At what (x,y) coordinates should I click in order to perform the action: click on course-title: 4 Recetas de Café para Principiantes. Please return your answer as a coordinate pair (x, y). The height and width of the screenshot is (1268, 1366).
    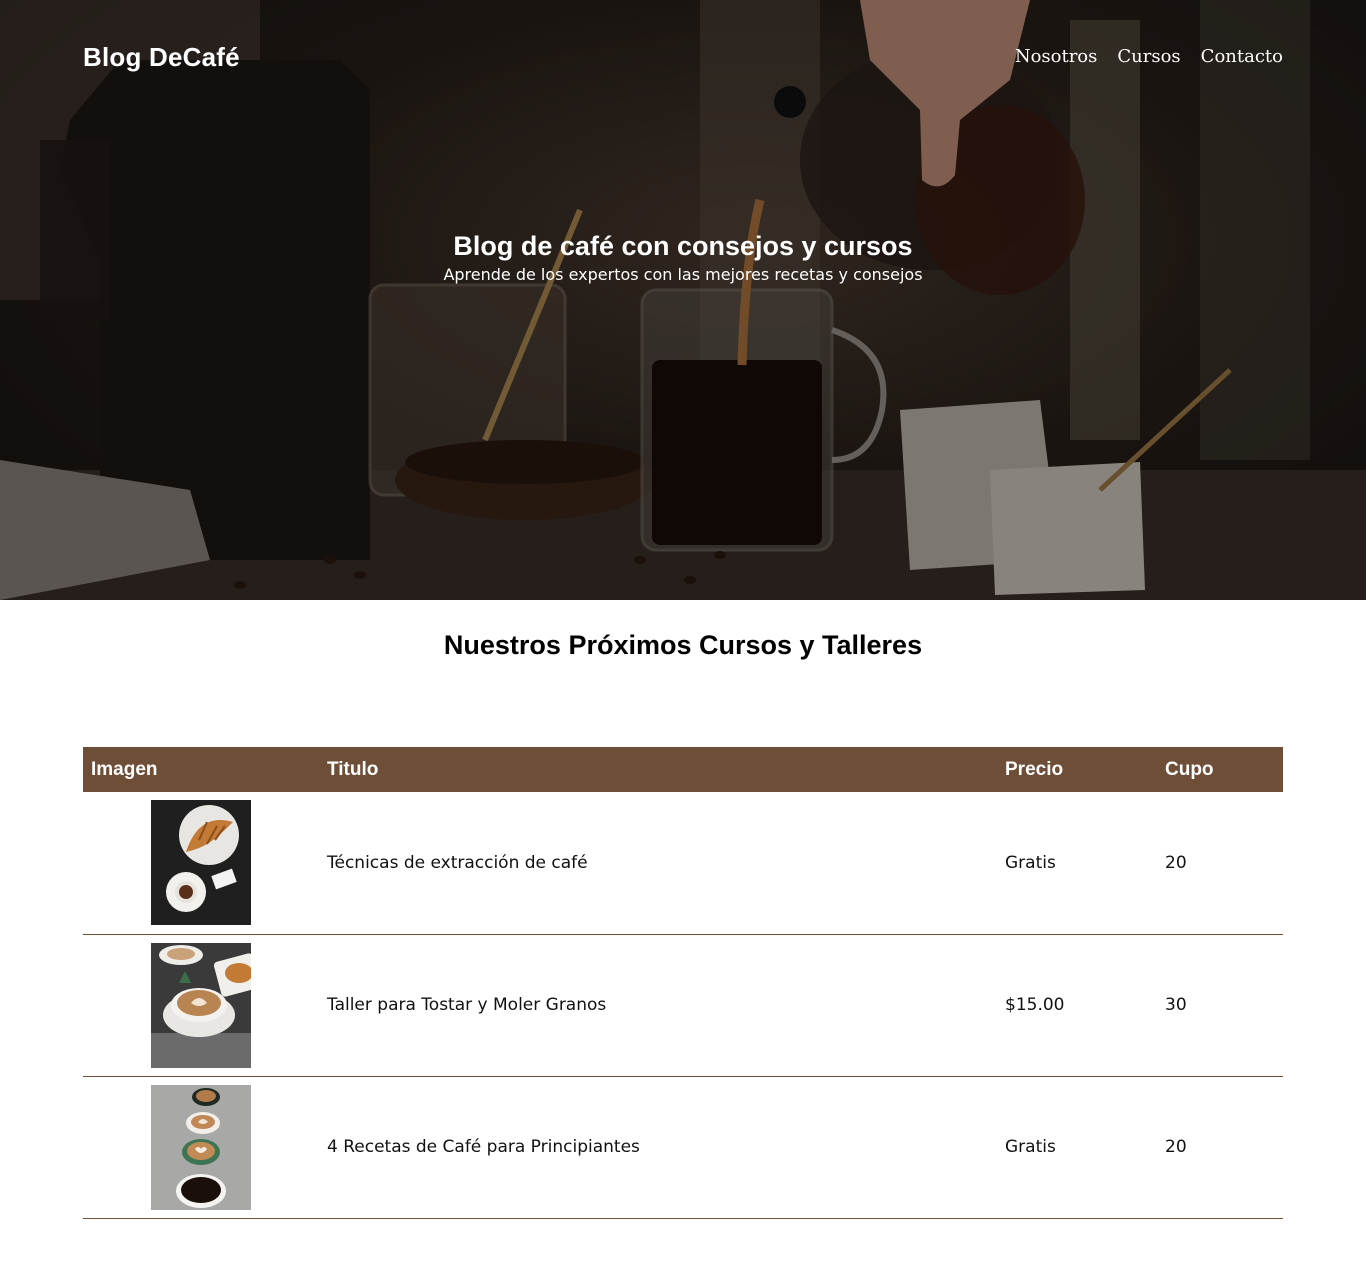
    Looking at the image, I should click on (658, 1147).